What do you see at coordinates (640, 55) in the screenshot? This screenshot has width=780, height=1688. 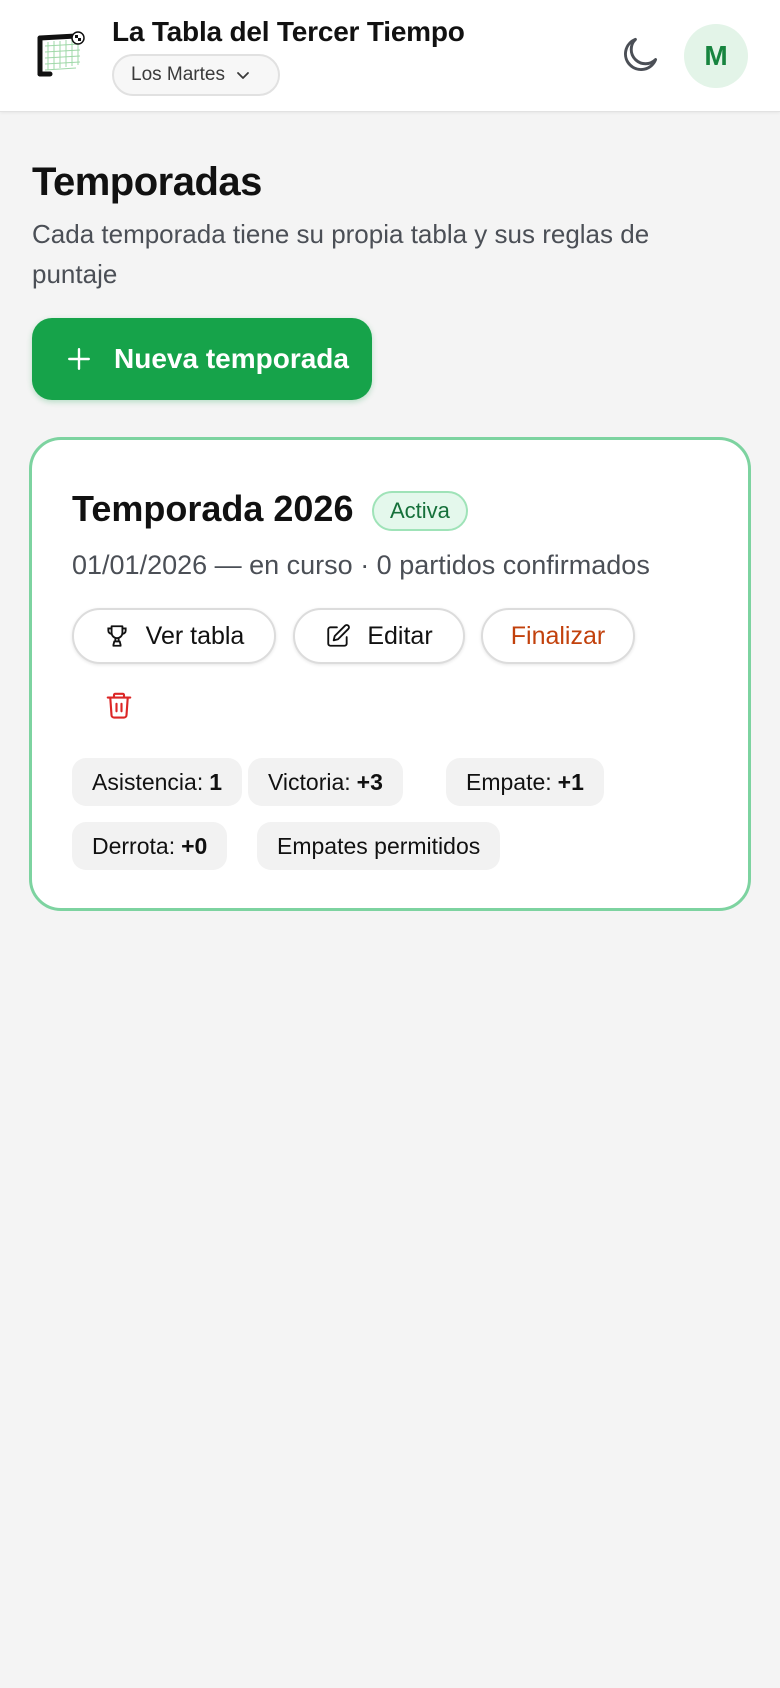 I see `dark-mode-toggle-moon-icon` at bounding box center [640, 55].